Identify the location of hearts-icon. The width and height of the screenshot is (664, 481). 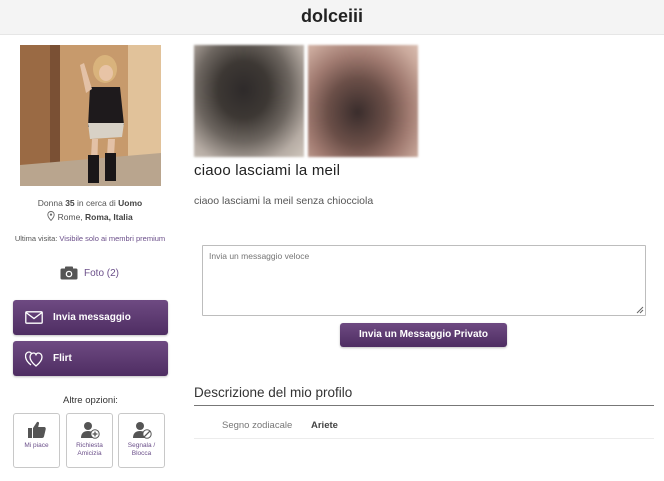
(34, 358).